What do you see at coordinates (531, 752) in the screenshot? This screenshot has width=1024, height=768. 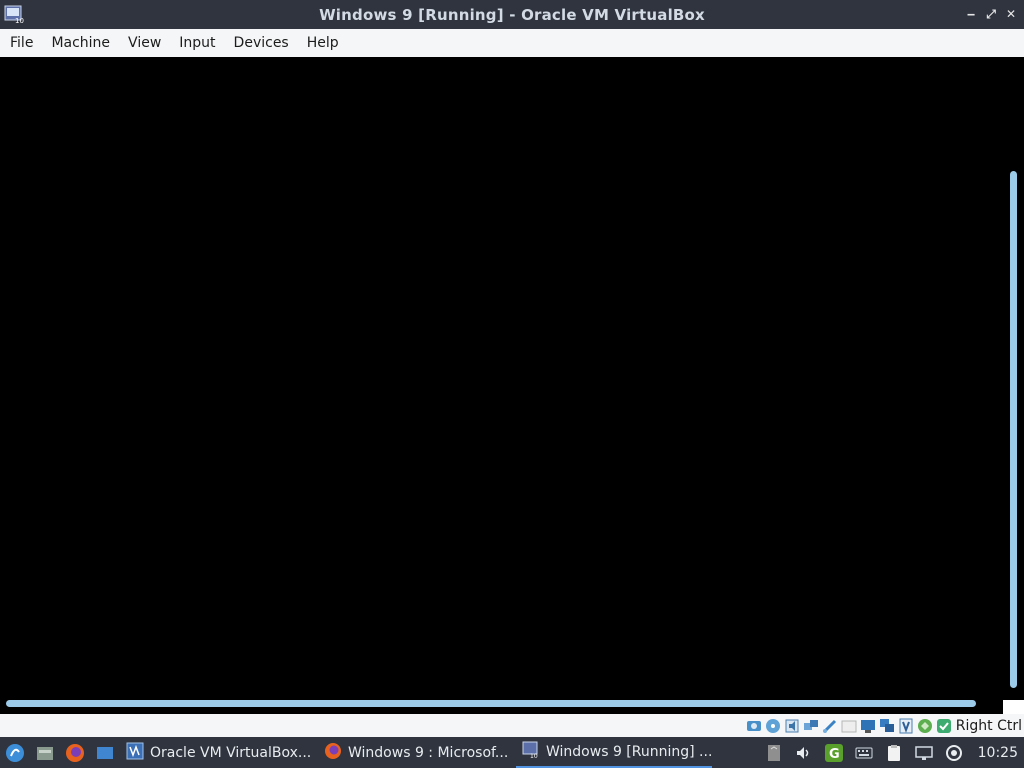 I see `vm-window-icon: 10` at bounding box center [531, 752].